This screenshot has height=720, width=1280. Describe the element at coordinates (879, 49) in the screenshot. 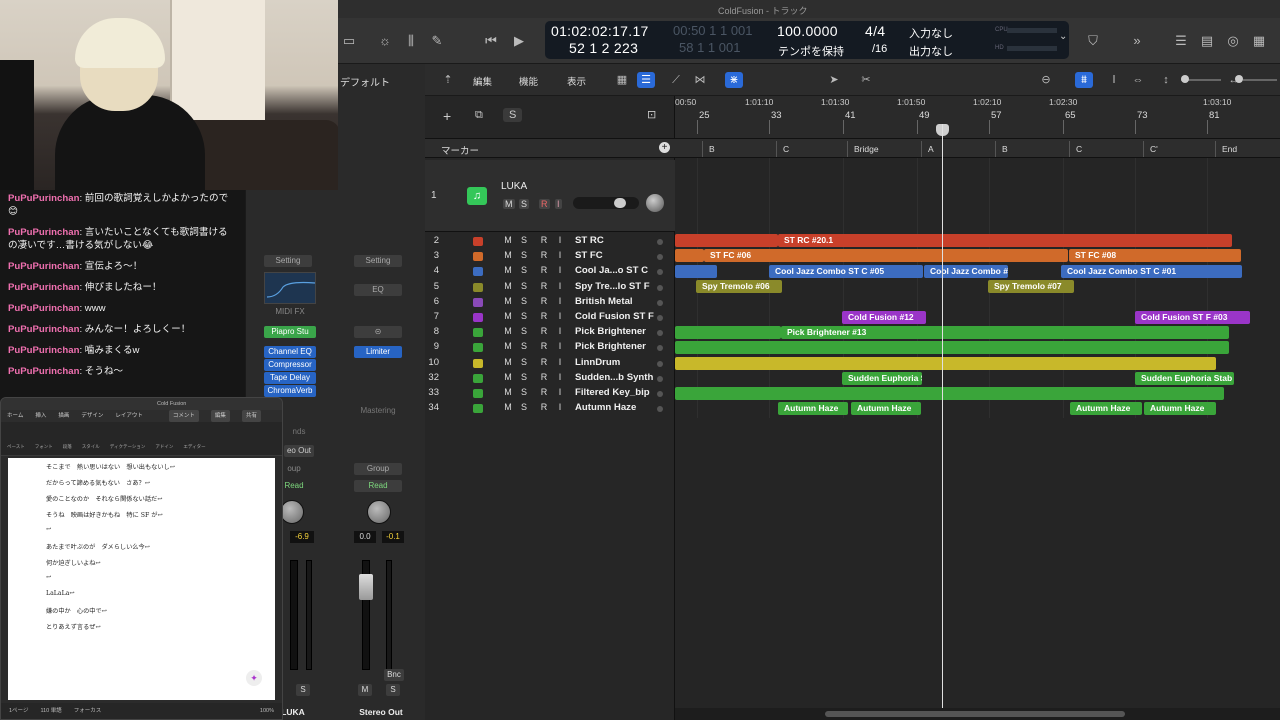

I see `lcd-division: /16` at that location.